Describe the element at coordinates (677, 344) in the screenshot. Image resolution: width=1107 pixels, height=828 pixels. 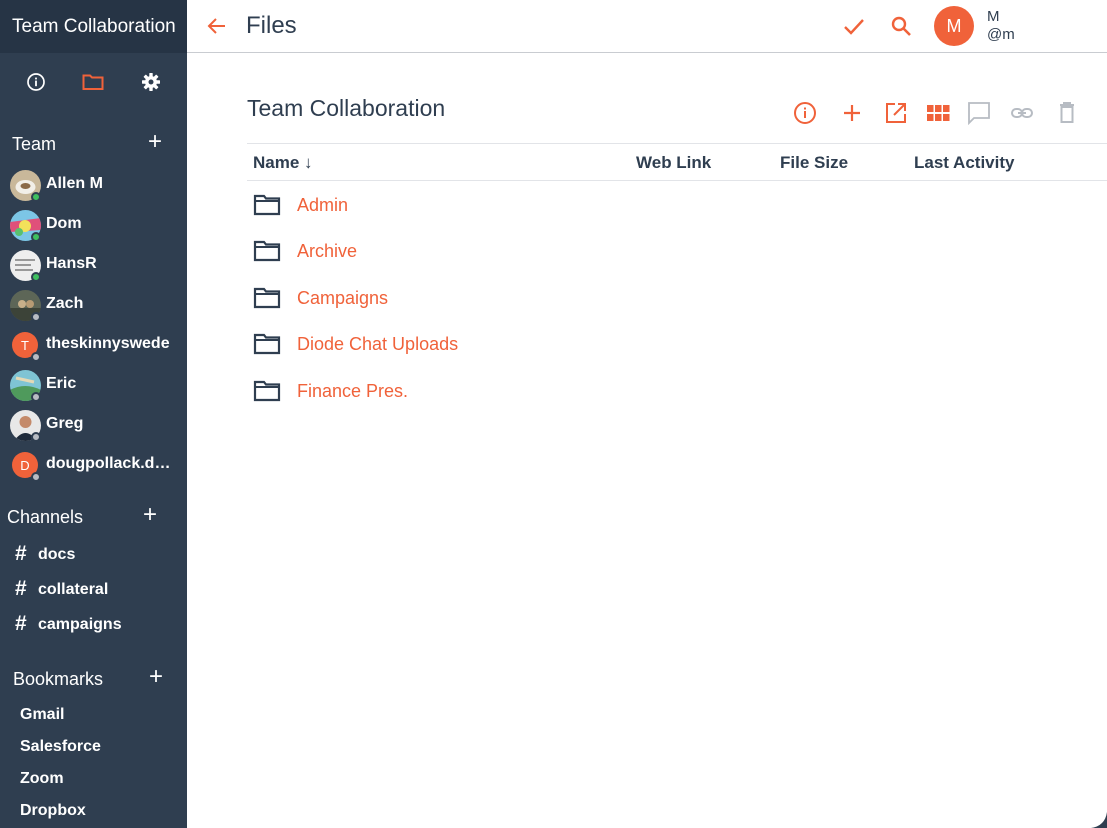
I see `table-row: Diode Chat Uploads` at that location.